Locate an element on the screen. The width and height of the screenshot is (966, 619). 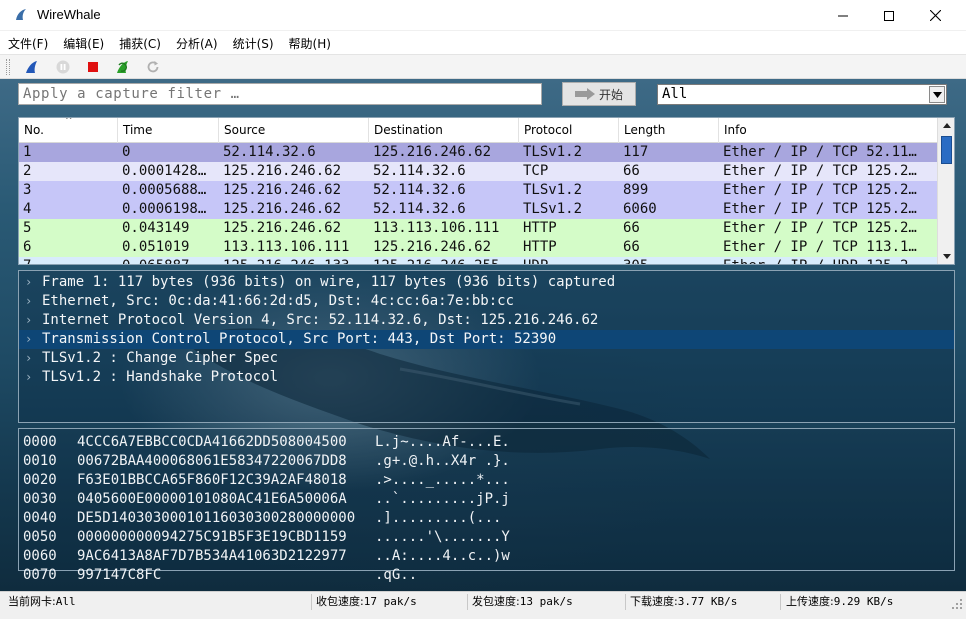
dropdown-arrow is located at coordinates (937, 94).